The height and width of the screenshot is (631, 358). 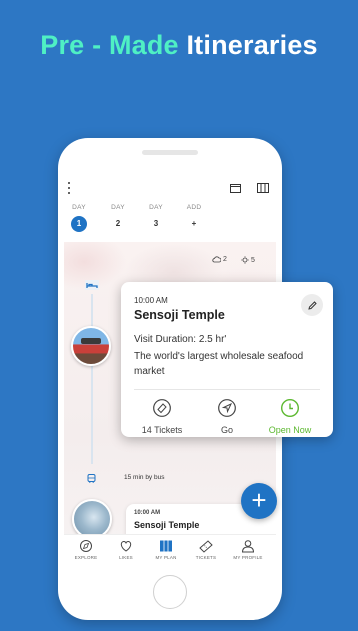 I want to click on map-icon, so click(x=166, y=546).